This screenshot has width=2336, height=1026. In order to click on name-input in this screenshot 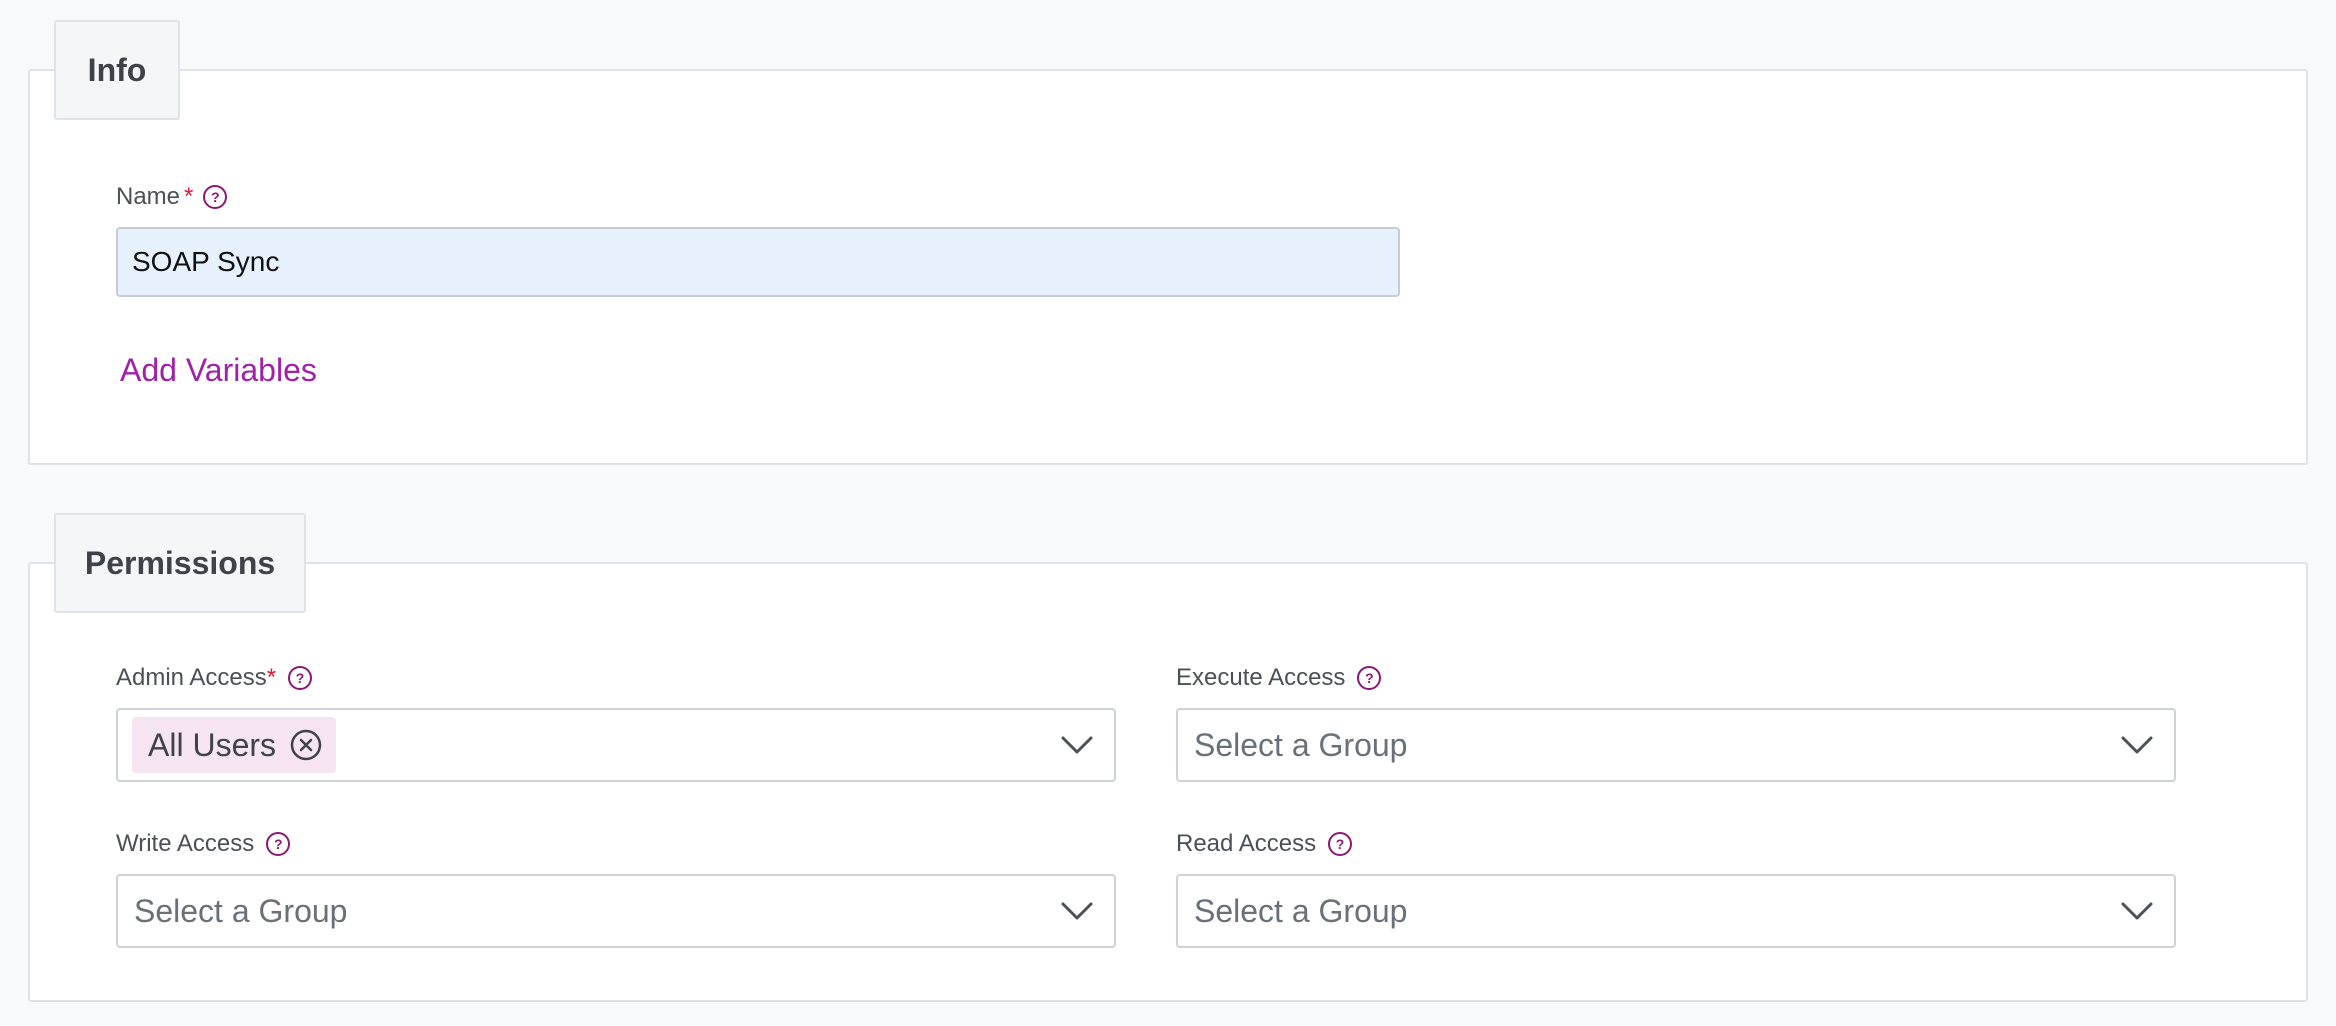, I will do `click(758, 262)`.